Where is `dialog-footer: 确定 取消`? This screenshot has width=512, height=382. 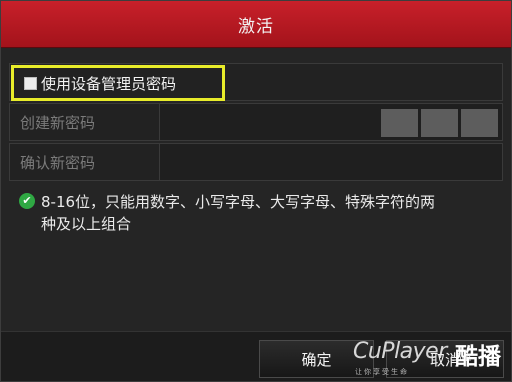
dialog-footer: 确定 取消 is located at coordinates (256, 356).